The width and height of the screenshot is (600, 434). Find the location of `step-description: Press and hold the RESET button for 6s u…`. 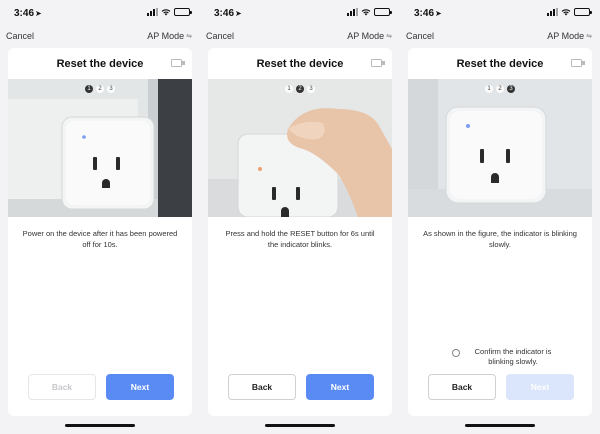

step-description: Press and hold the RESET button for 6s u… is located at coordinates (300, 239).